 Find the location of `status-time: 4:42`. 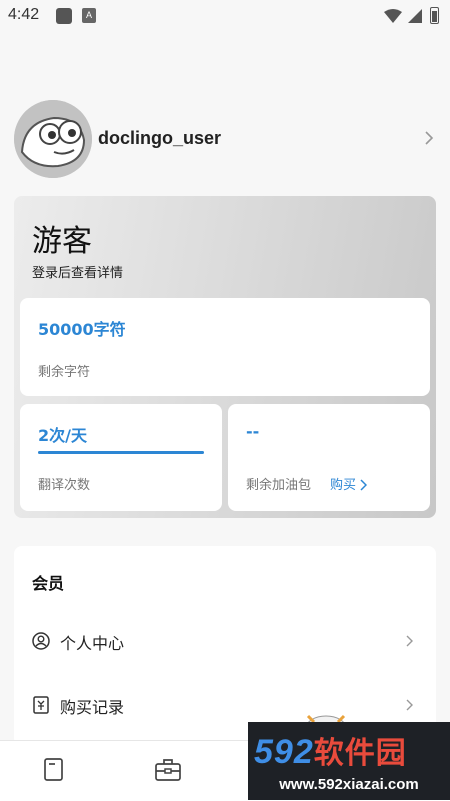

status-time: 4:42 is located at coordinates (24, 14).